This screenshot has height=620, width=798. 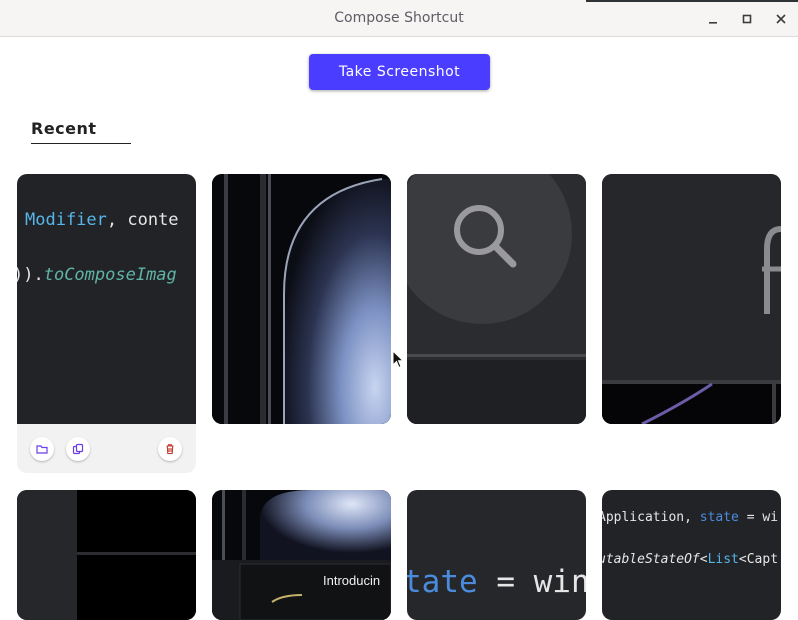 I want to click on trash-icon, so click(x=170, y=449).